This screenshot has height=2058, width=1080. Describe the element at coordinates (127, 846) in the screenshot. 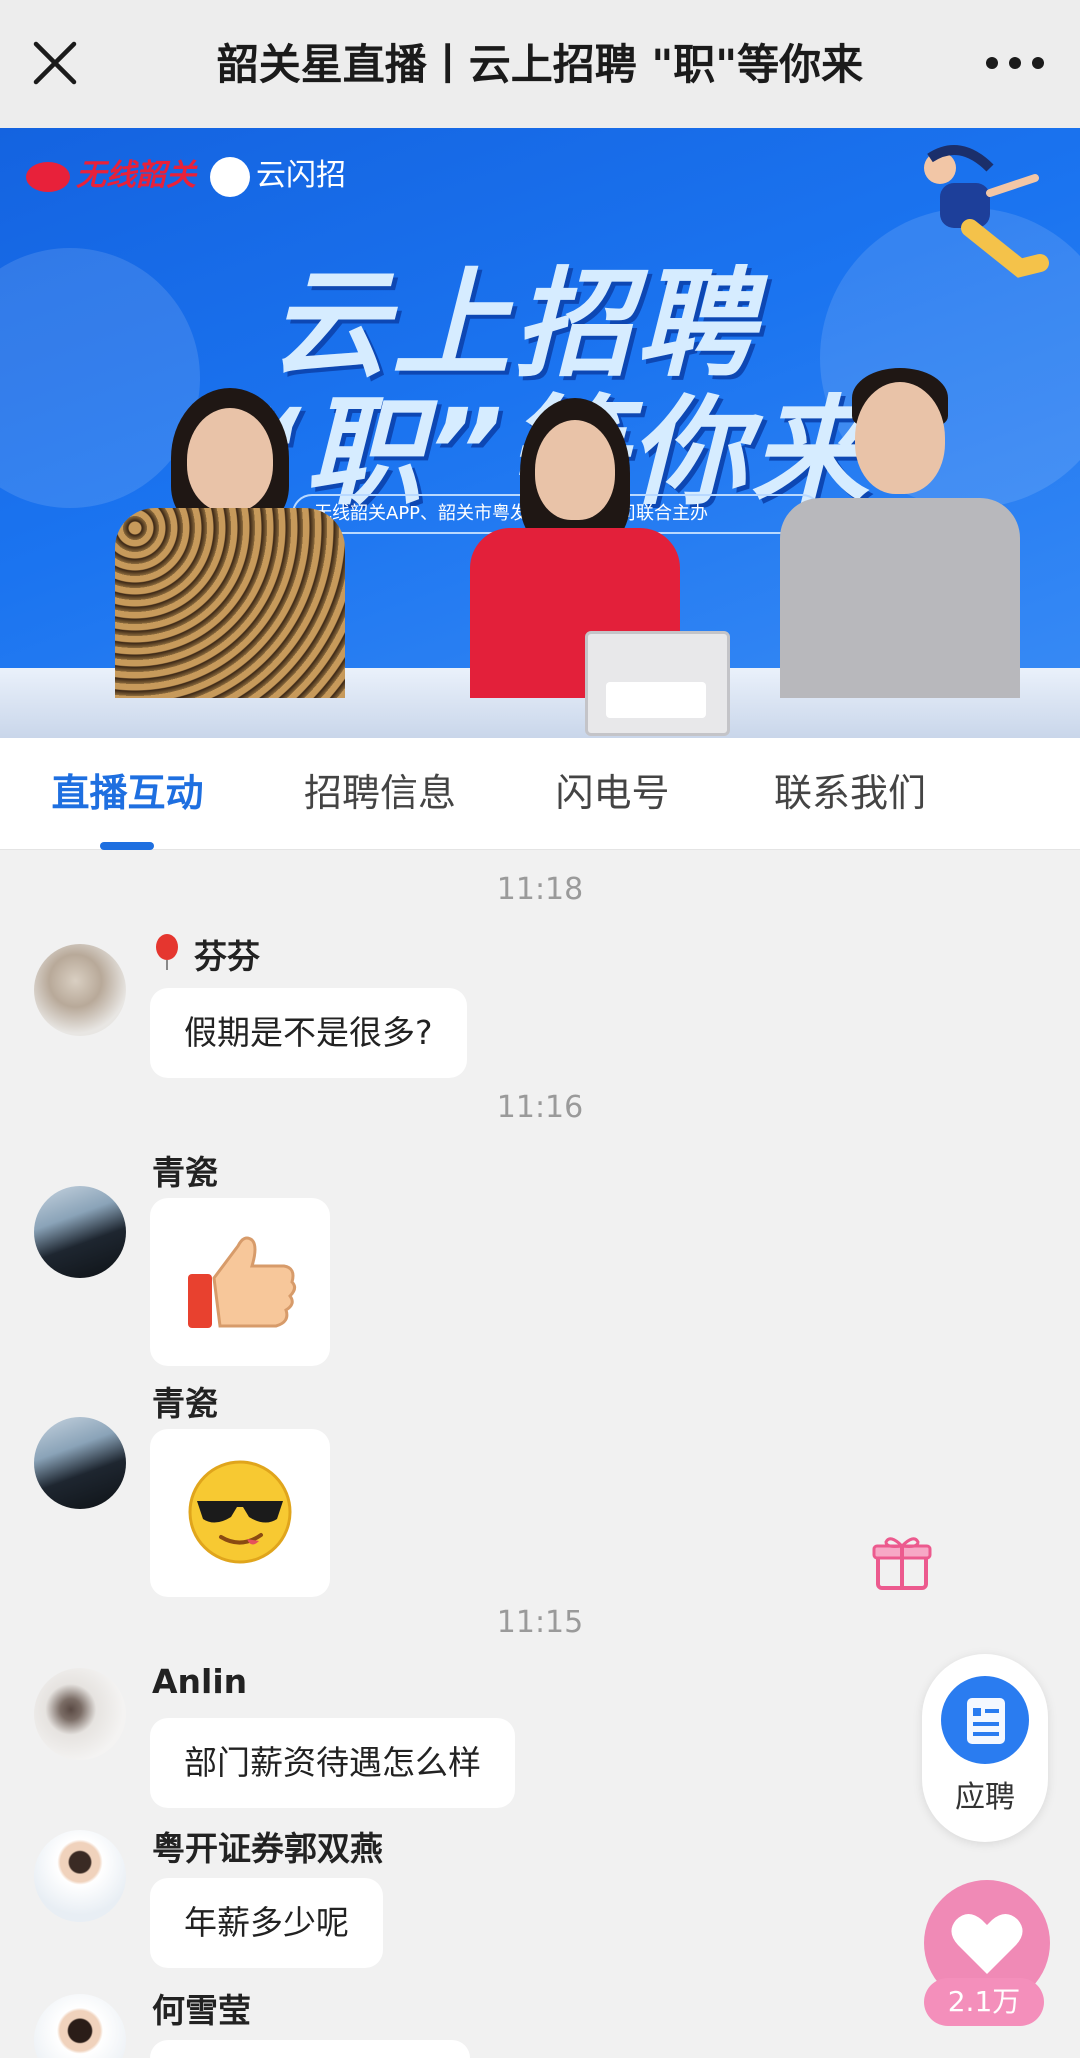

I see `active-tab-indicator` at that location.